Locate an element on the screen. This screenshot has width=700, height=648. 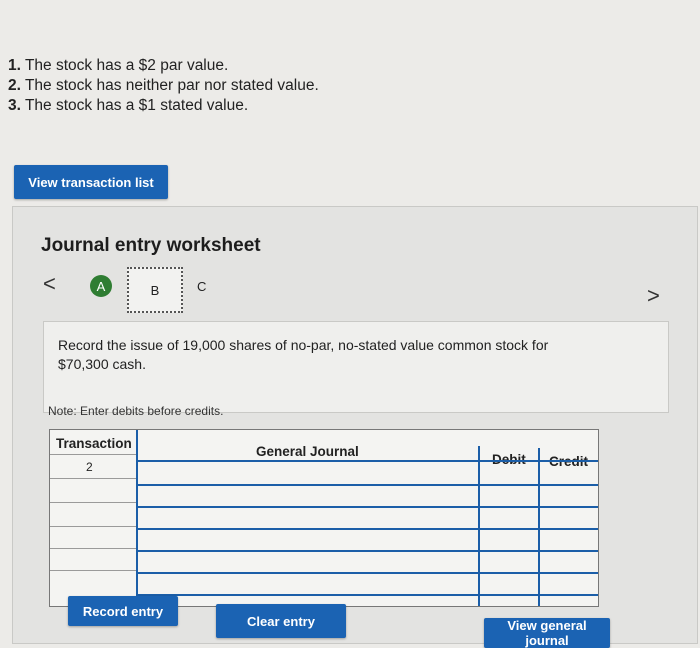
debit-input is located at coordinates (508, 472).